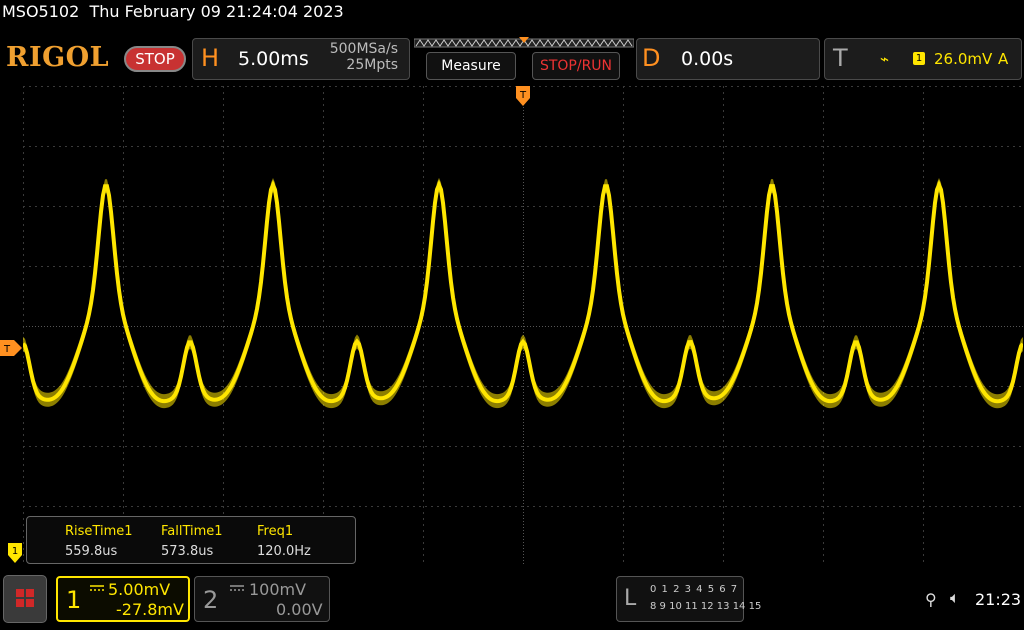 This screenshot has height=630, width=1024. What do you see at coordinates (707, 59) in the screenshot?
I see `delay-value: 0.00s` at bounding box center [707, 59].